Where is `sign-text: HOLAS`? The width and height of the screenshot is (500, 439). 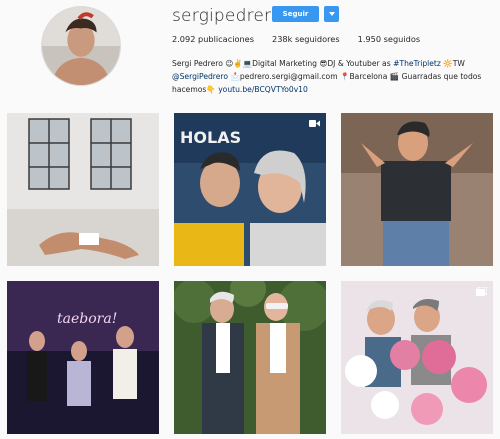 sign-text: HOLAS is located at coordinates (210, 137).